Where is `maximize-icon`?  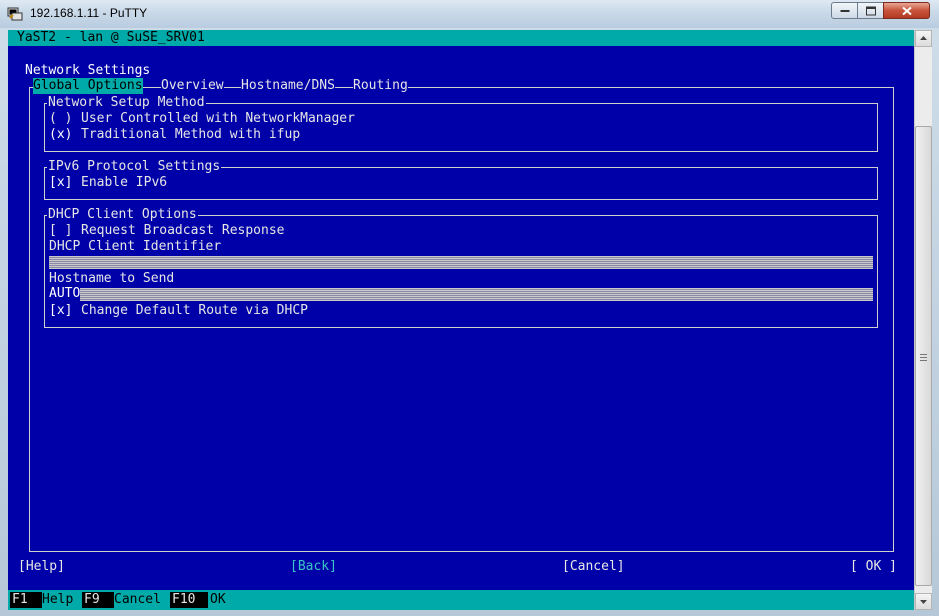
maximize-icon is located at coordinates (870, 10).